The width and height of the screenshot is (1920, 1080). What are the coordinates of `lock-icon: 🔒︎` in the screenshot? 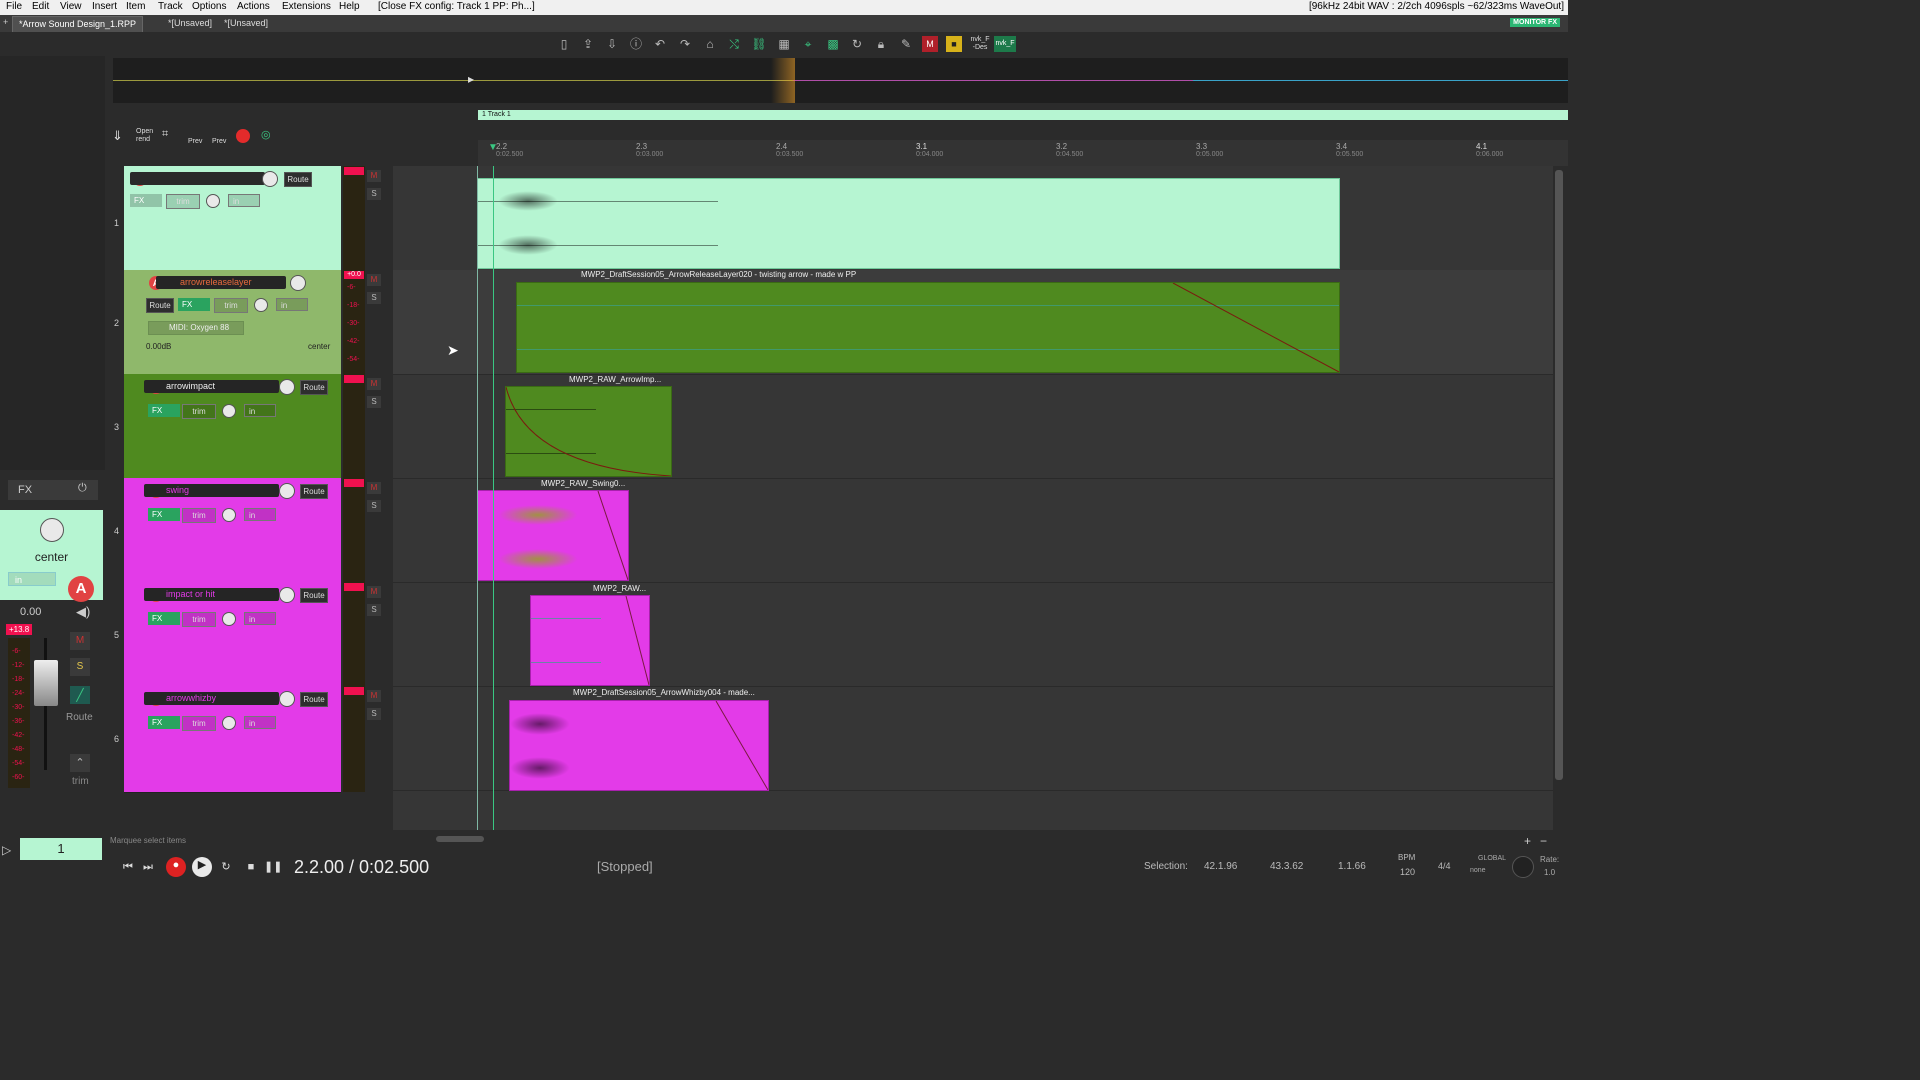 It's located at (881, 44).